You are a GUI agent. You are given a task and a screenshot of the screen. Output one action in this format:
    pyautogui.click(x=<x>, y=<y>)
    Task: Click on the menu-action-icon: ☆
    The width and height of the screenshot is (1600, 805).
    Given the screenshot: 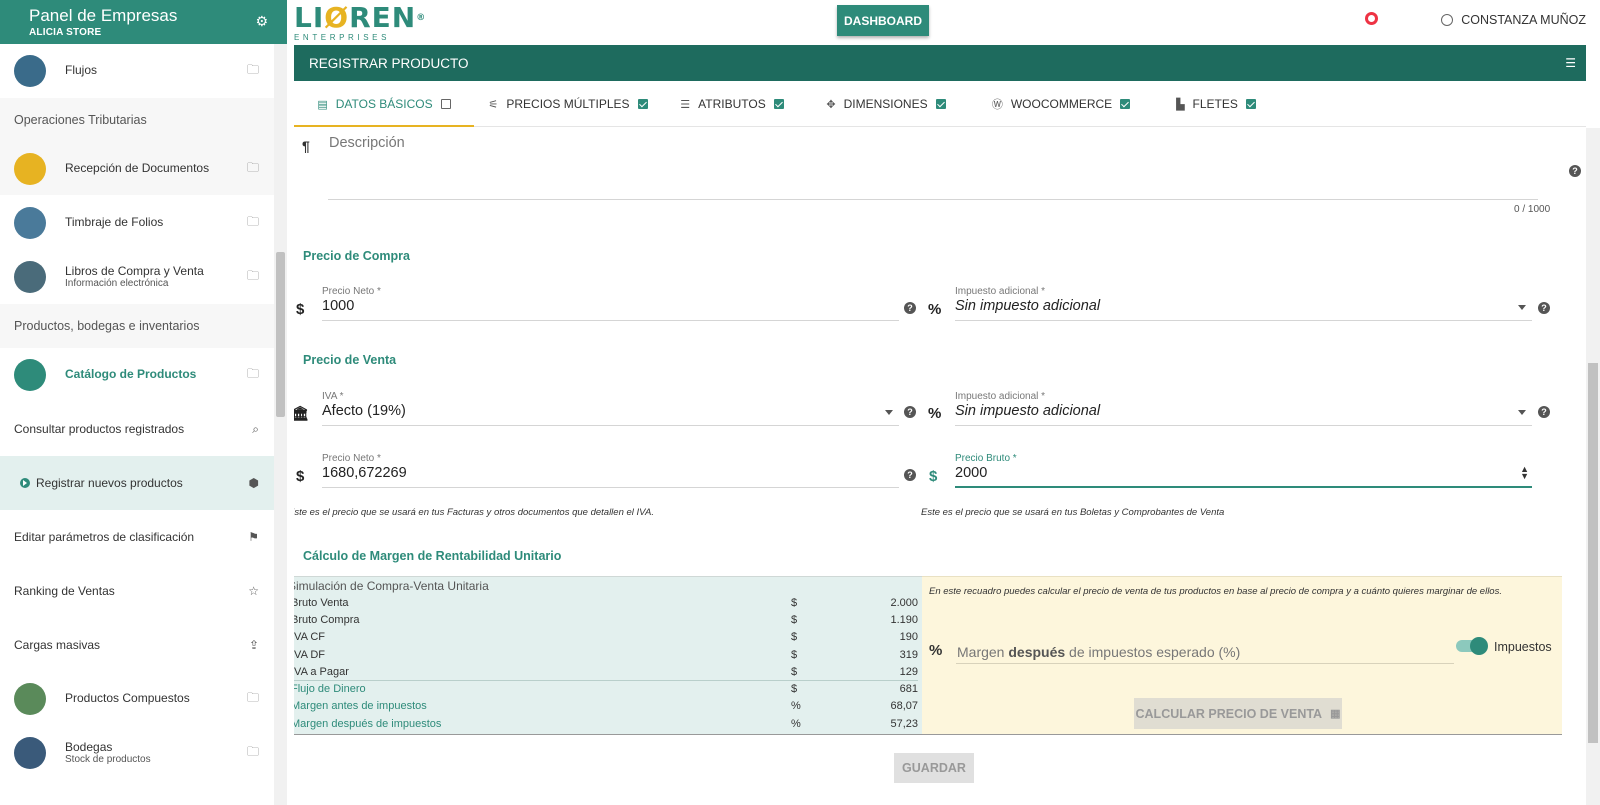 What is the action you would take?
    pyautogui.click(x=253, y=591)
    